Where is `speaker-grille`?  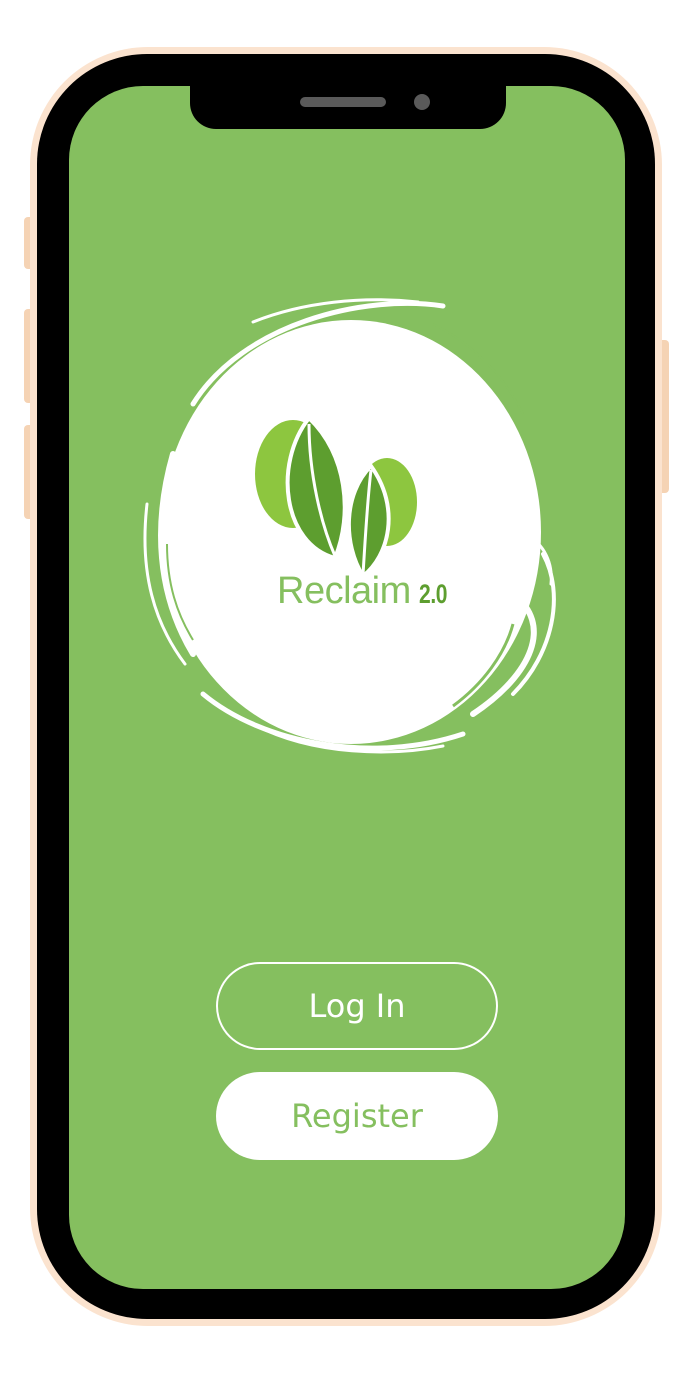
speaker-grille is located at coordinates (343, 102).